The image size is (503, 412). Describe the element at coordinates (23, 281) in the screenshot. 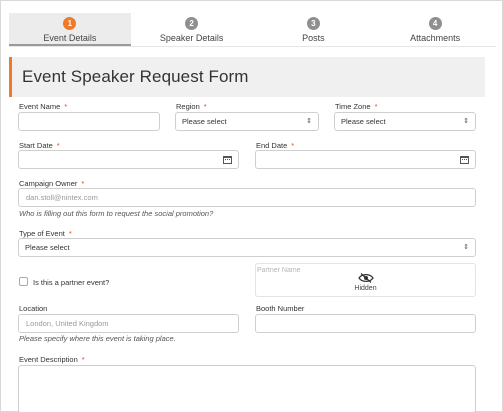

I see `partner-event-checkbox` at that location.